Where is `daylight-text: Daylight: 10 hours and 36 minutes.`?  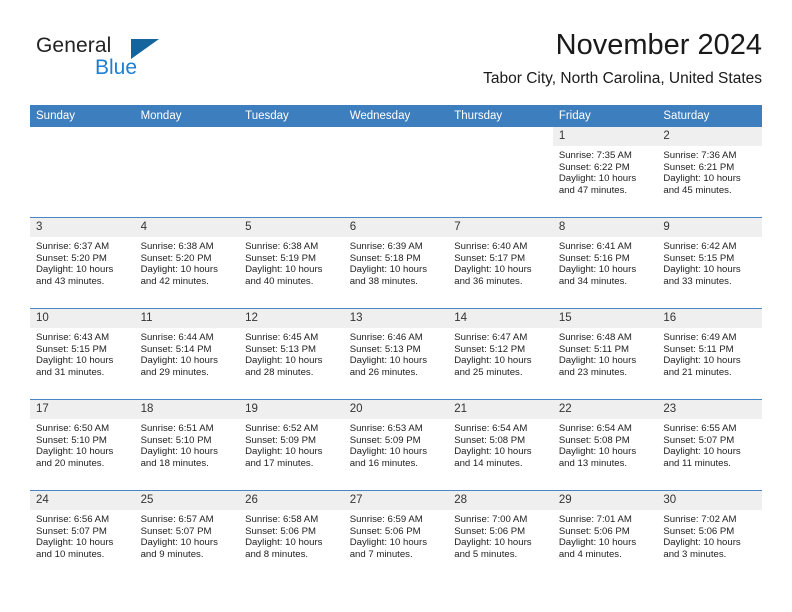
daylight-text: Daylight: 10 hours and 36 minutes. is located at coordinates (493, 275).